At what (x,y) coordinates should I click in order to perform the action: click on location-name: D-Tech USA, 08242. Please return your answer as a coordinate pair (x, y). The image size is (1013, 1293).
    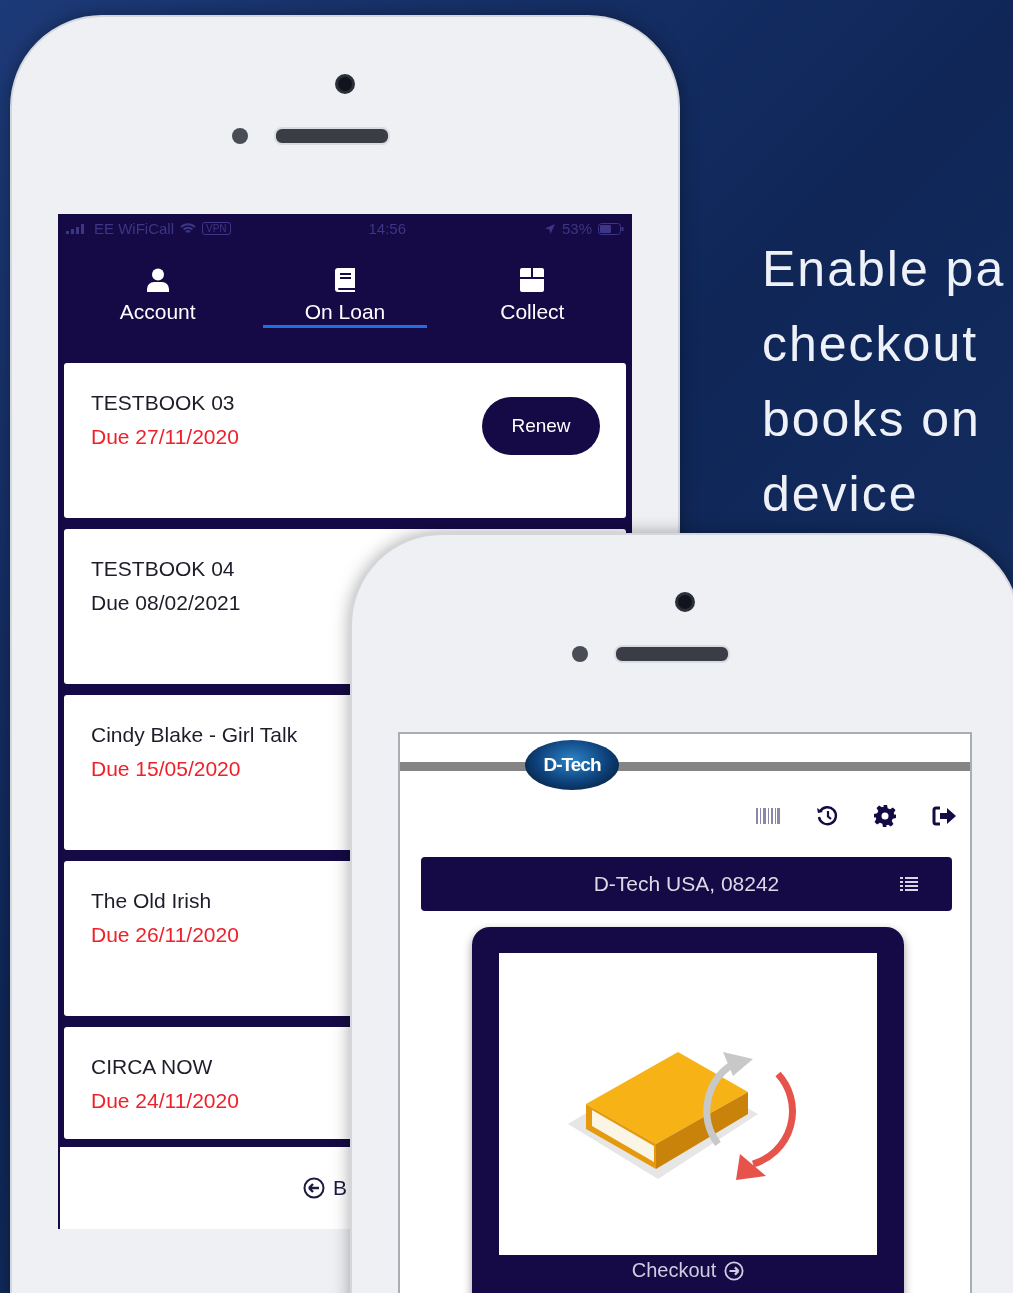
    Looking at the image, I should click on (686, 884).